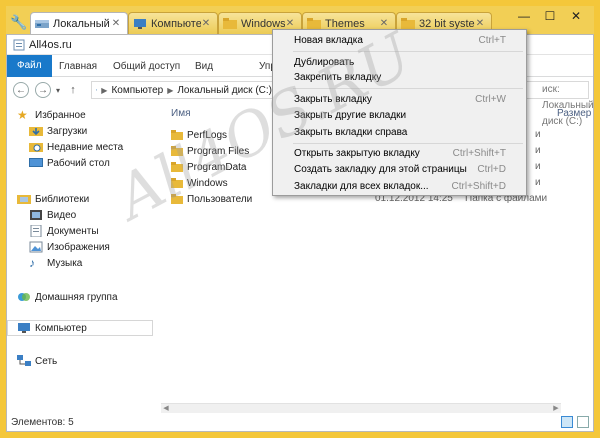 The height and width of the screenshot is (438, 600). What do you see at coordinates (180, 114) in the screenshot?
I see `column-header-name: Имя` at bounding box center [180, 114].